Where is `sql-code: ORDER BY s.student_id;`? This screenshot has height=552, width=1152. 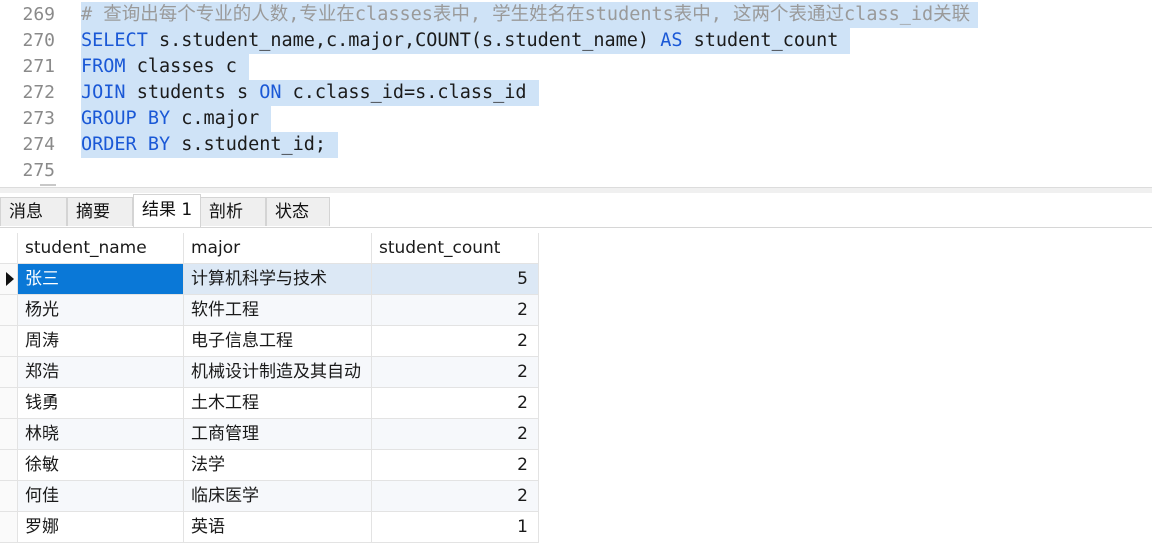
sql-code: ORDER BY s.student_id; is located at coordinates (210, 145).